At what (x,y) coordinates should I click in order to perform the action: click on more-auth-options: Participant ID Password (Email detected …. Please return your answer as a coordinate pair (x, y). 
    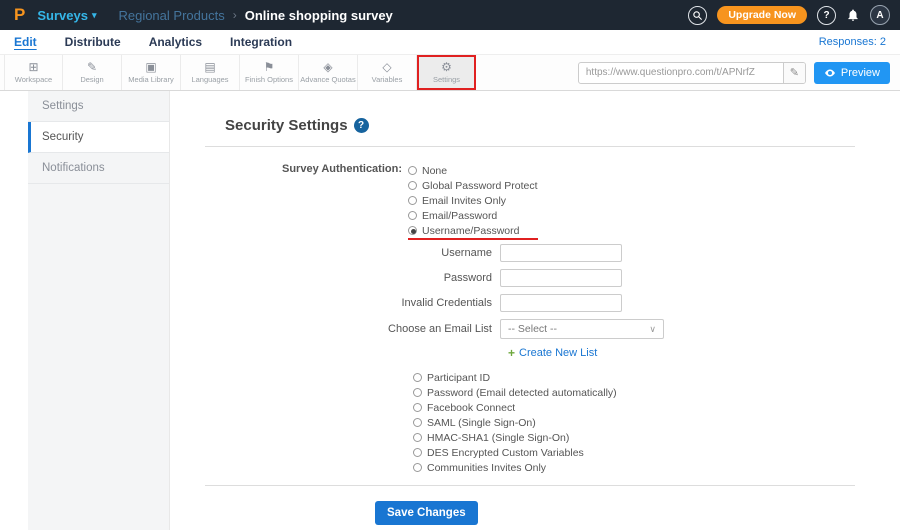
    Looking at the image, I should click on (634, 422).